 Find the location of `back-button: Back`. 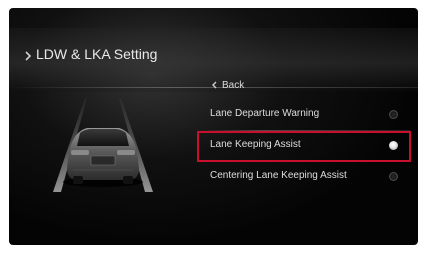

back-button: Back is located at coordinates (228, 85).